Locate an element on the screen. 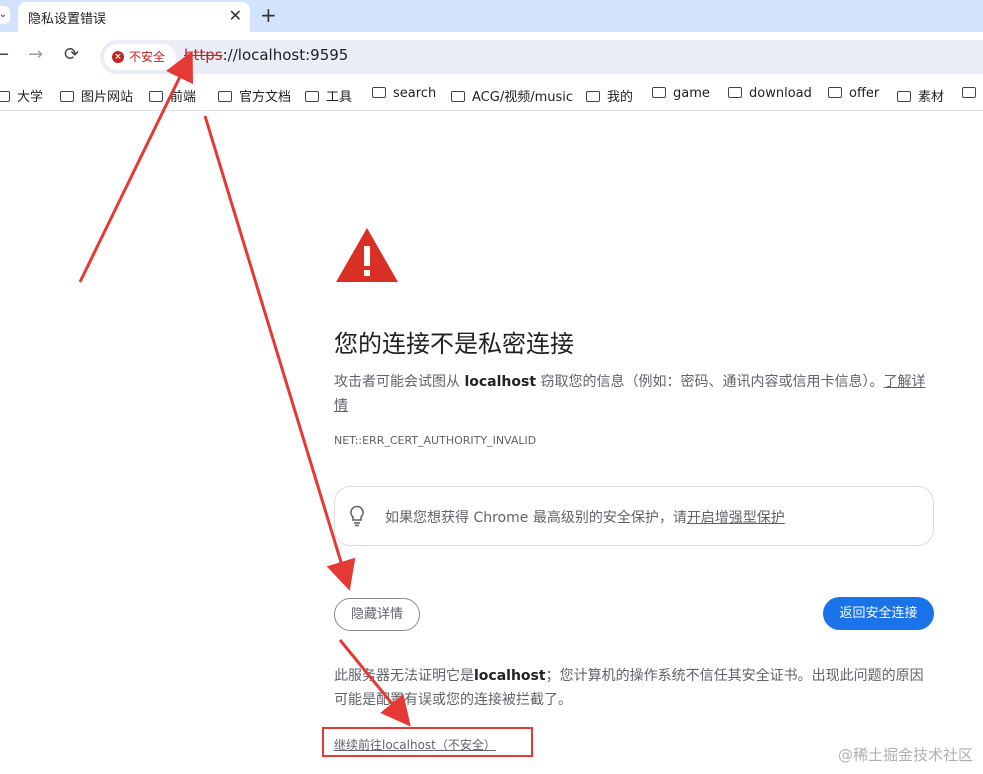  annotation-arrow-to-url is located at coordinates (135, 166).